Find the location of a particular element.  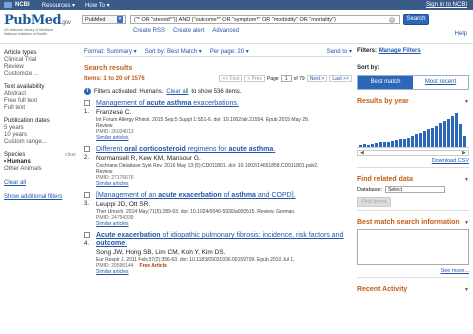

database-select: PubMed ▾ is located at coordinates (104, 19).